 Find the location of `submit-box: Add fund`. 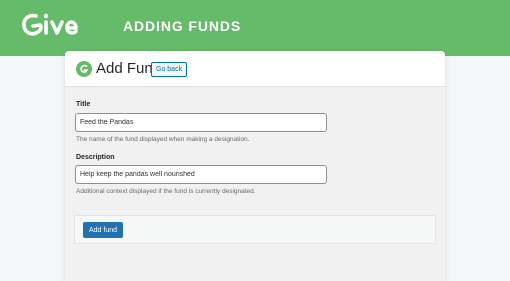

submit-box: Add fund is located at coordinates (255, 229).